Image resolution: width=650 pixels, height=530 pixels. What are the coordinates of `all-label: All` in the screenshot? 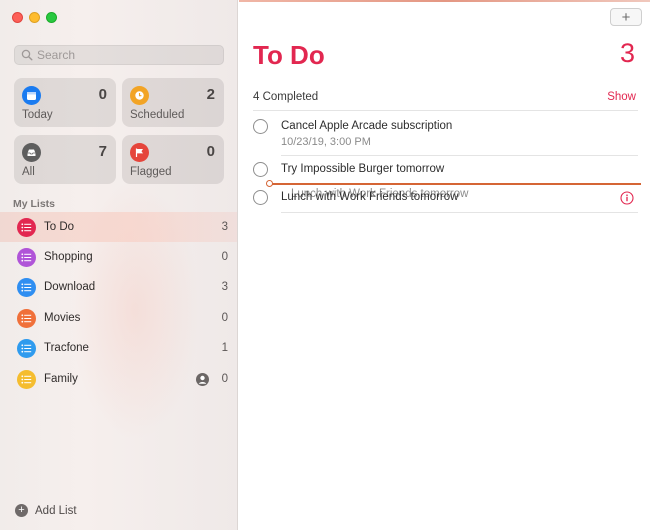 It's located at (28, 172).